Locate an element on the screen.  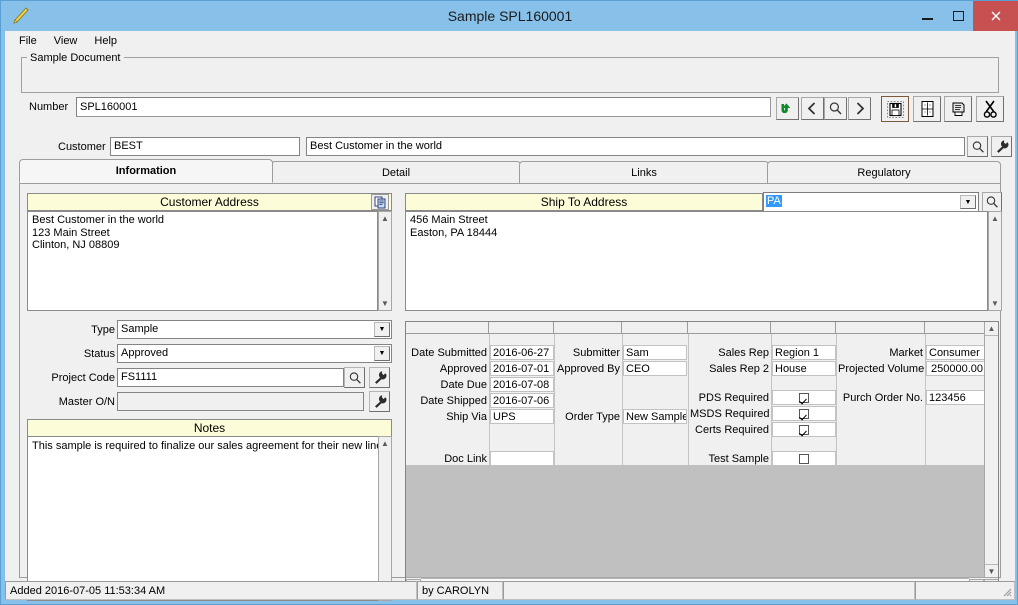
wrench-icon is located at coordinates (381, 401).